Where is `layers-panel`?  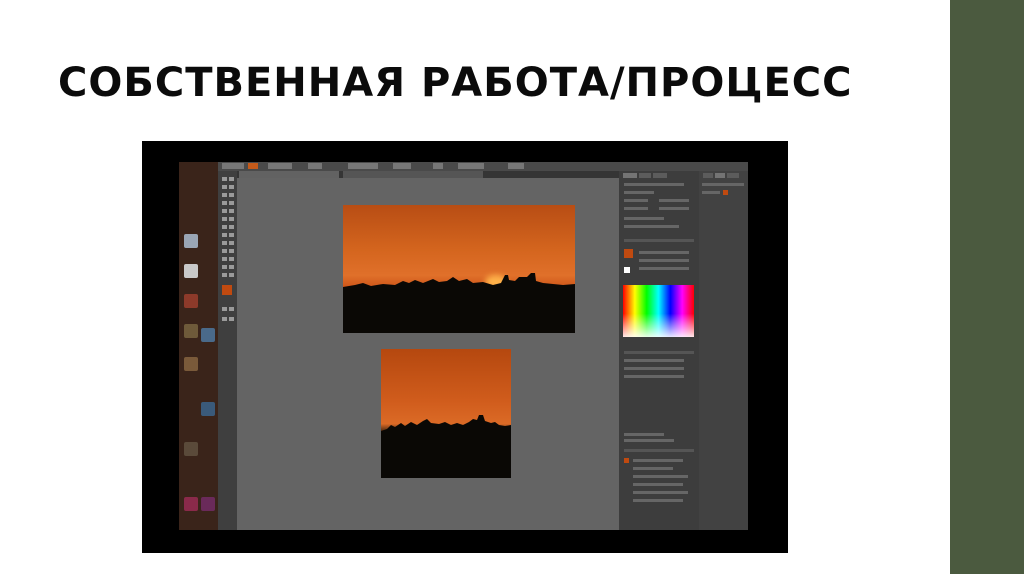 layers-panel is located at coordinates (723, 350).